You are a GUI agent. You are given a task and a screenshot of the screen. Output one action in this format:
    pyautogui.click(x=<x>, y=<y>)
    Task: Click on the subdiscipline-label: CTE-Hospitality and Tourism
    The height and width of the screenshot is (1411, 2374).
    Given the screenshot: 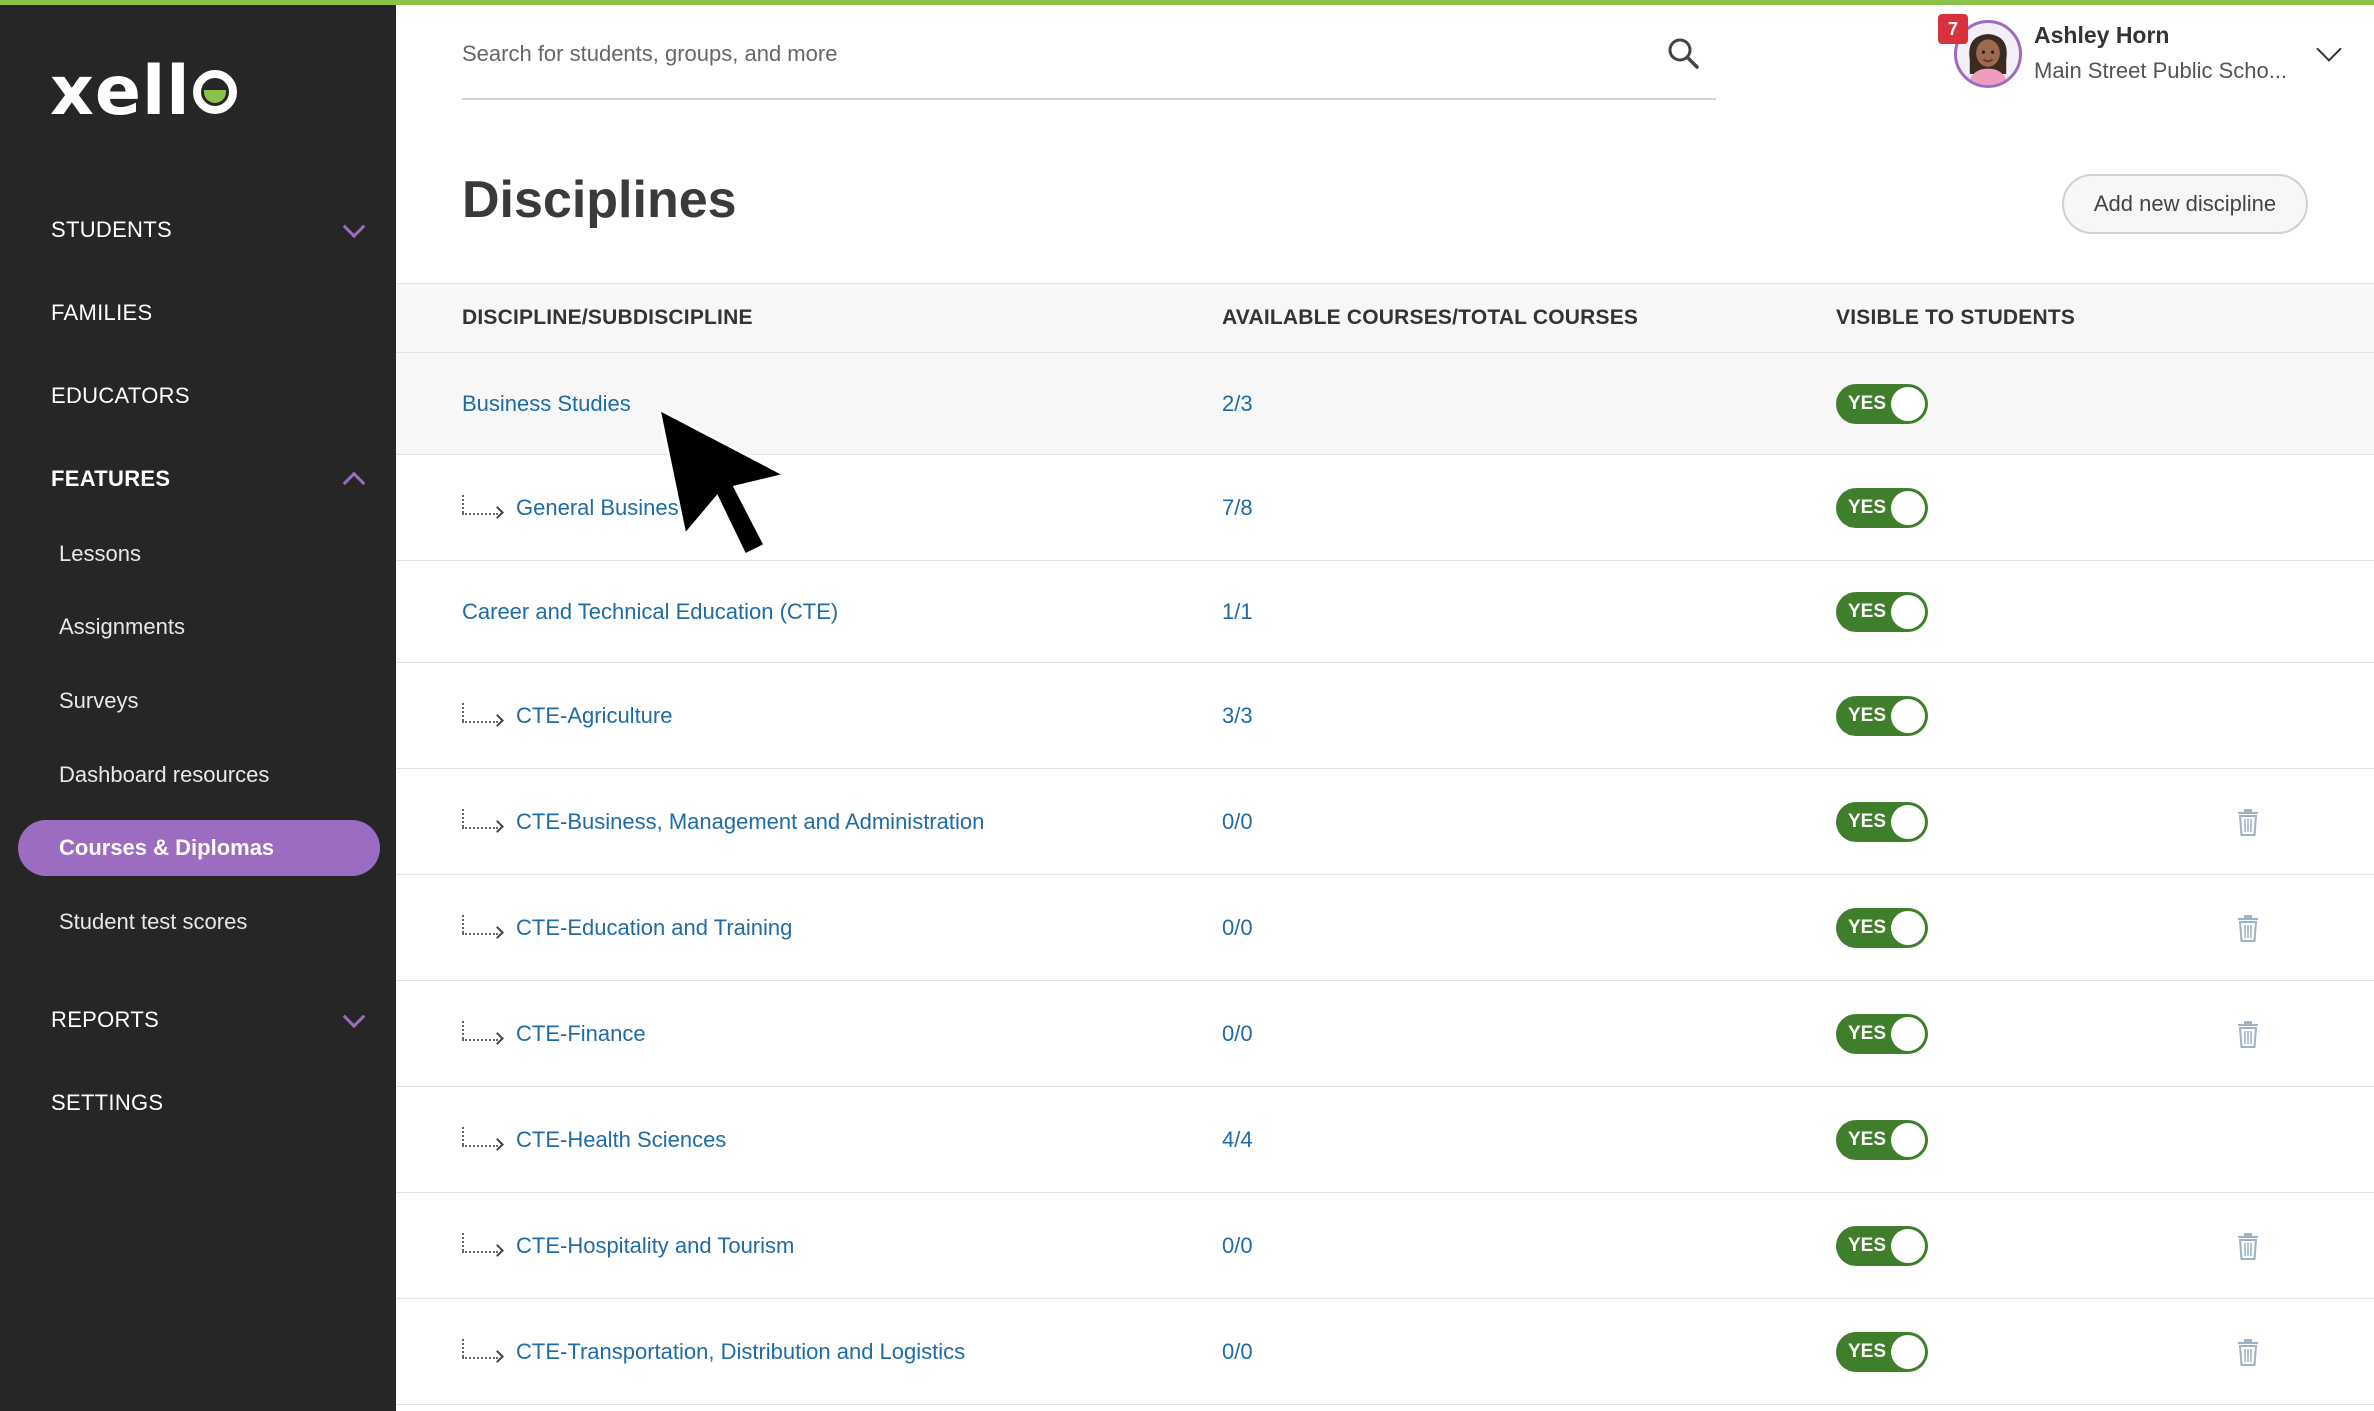 What is the action you would take?
    pyautogui.click(x=655, y=1245)
    